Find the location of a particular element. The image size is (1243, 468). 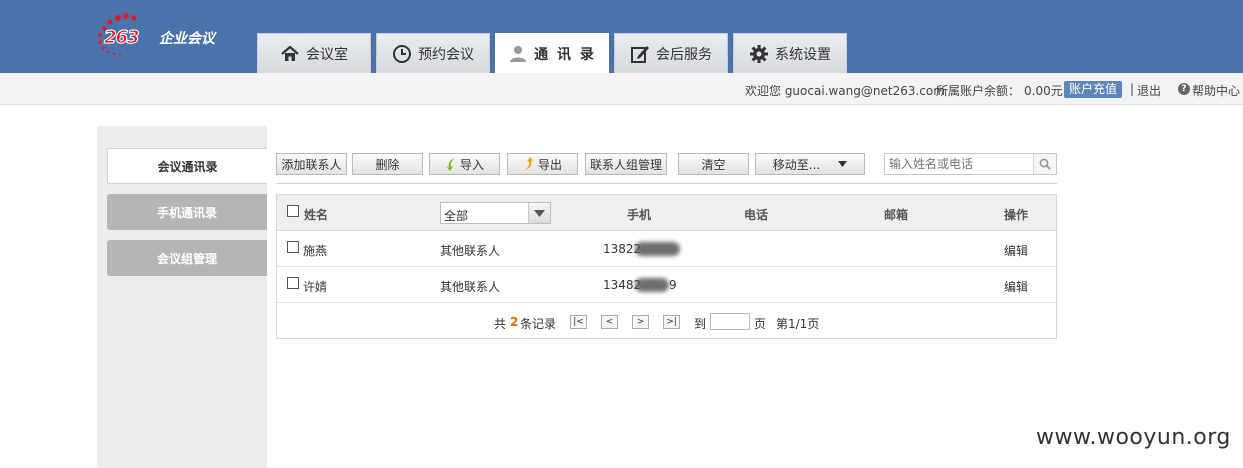

tab-label: 系统设置 is located at coordinates (803, 54).